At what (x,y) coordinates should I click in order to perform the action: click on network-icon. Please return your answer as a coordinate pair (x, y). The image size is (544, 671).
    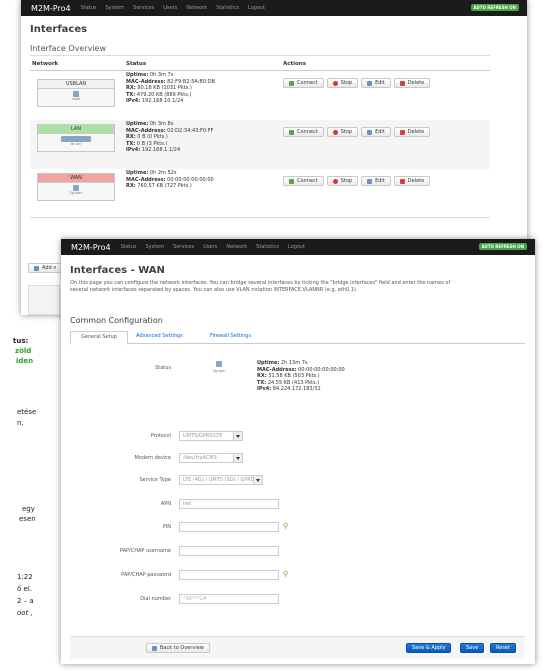
    Looking at the image, I should click on (219, 364).